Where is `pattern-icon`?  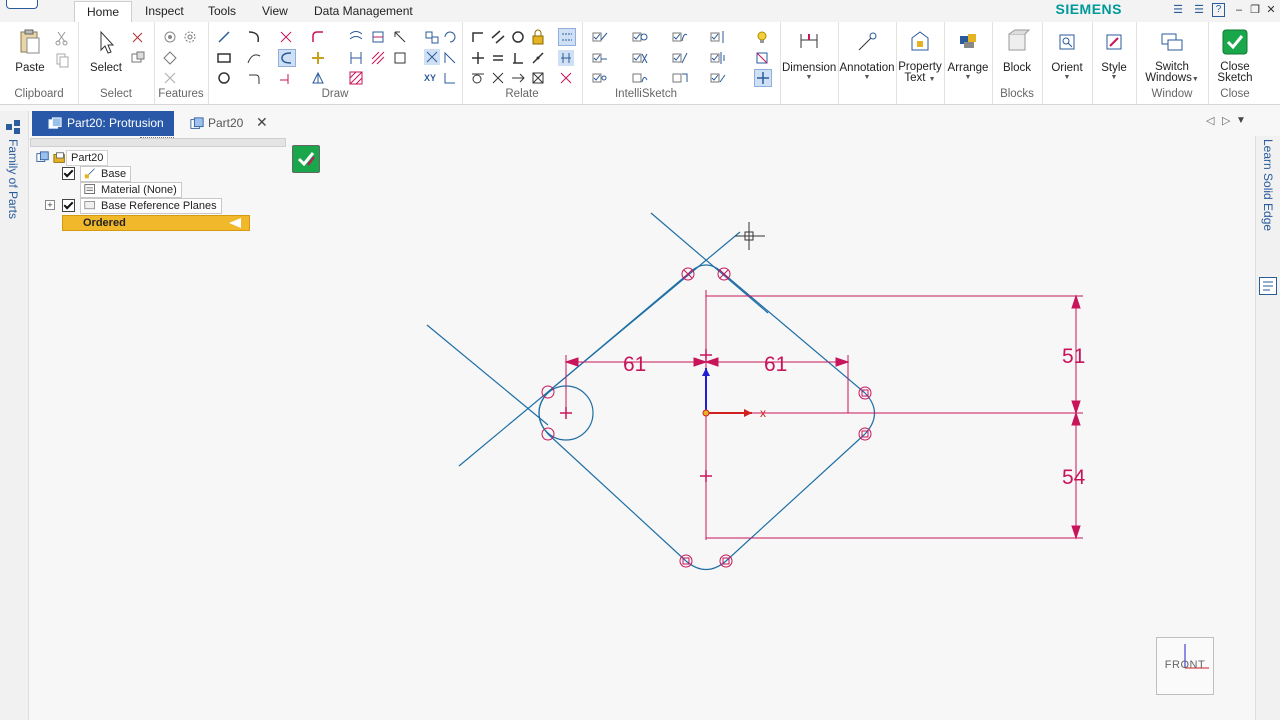
pattern-icon is located at coordinates (170, 78).